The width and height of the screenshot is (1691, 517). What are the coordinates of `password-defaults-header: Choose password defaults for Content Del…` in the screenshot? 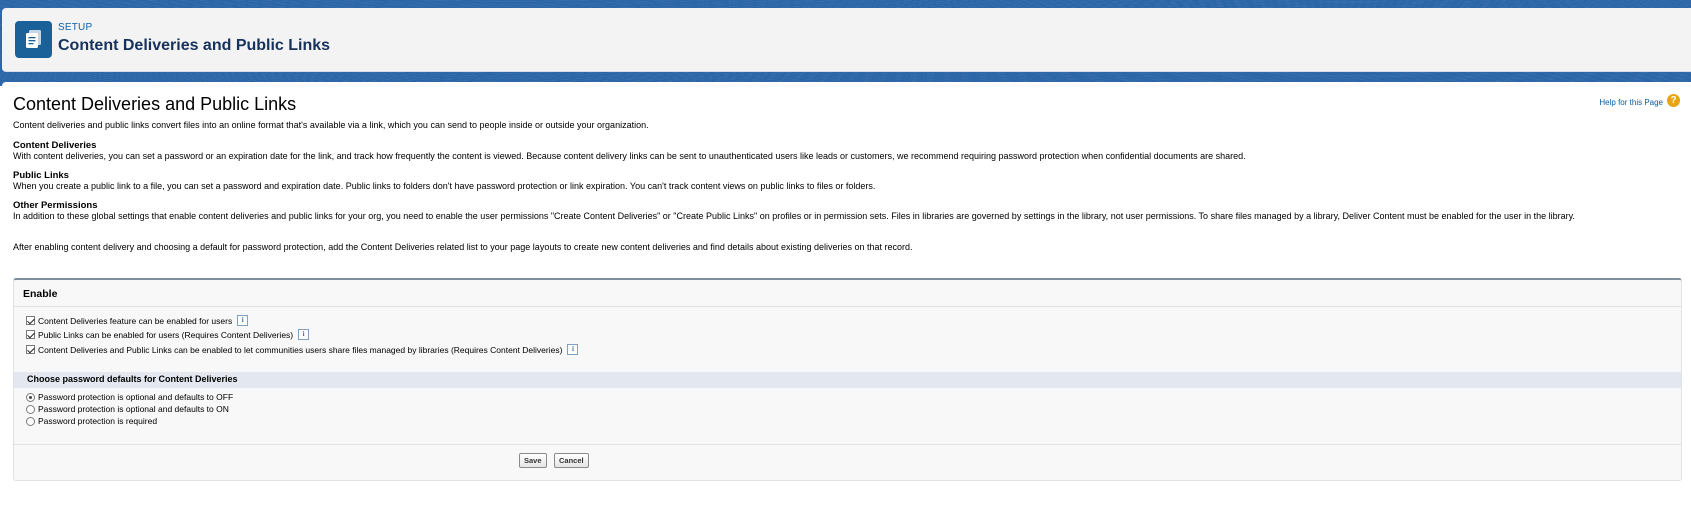 It's located at (847, 380).